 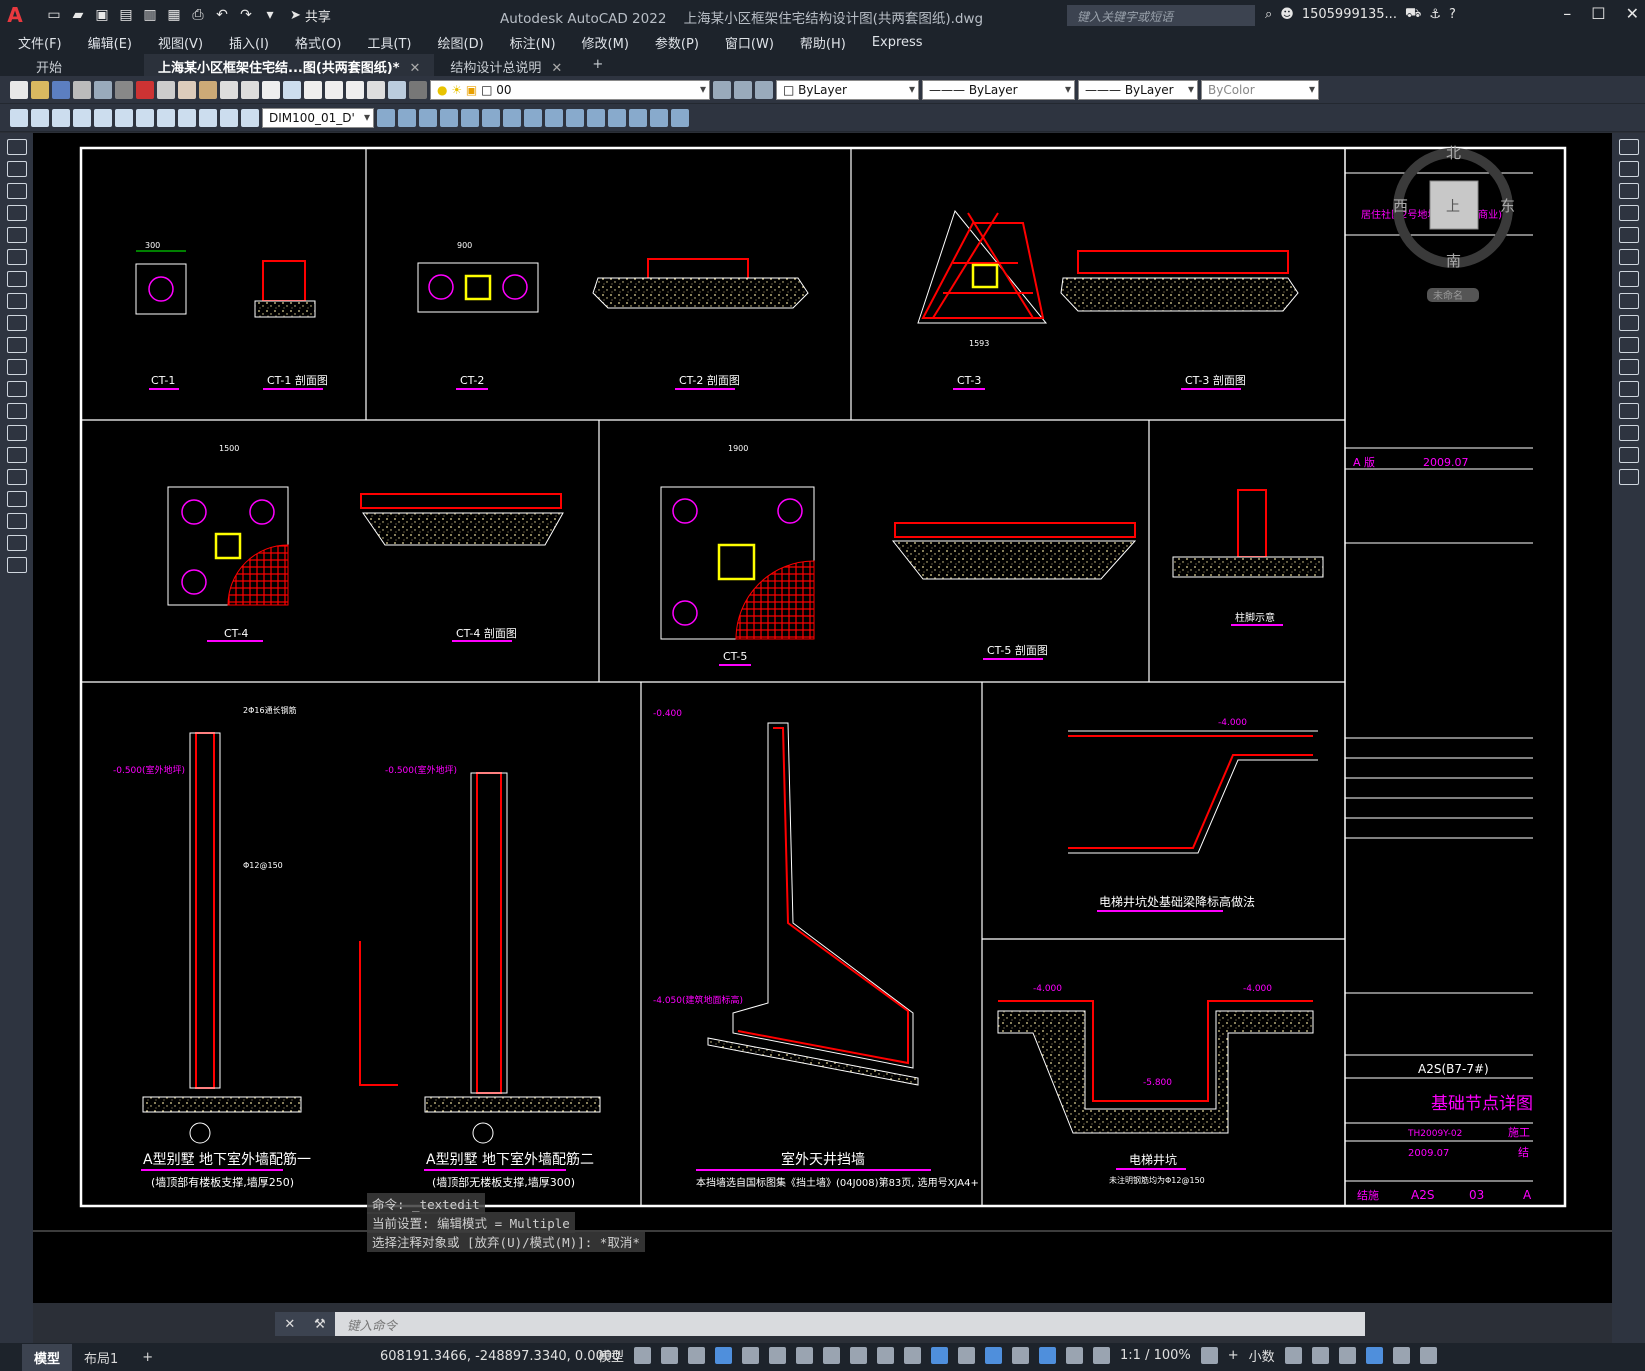 I want to click on layer-previous-icon, so click(x=743, y=89).